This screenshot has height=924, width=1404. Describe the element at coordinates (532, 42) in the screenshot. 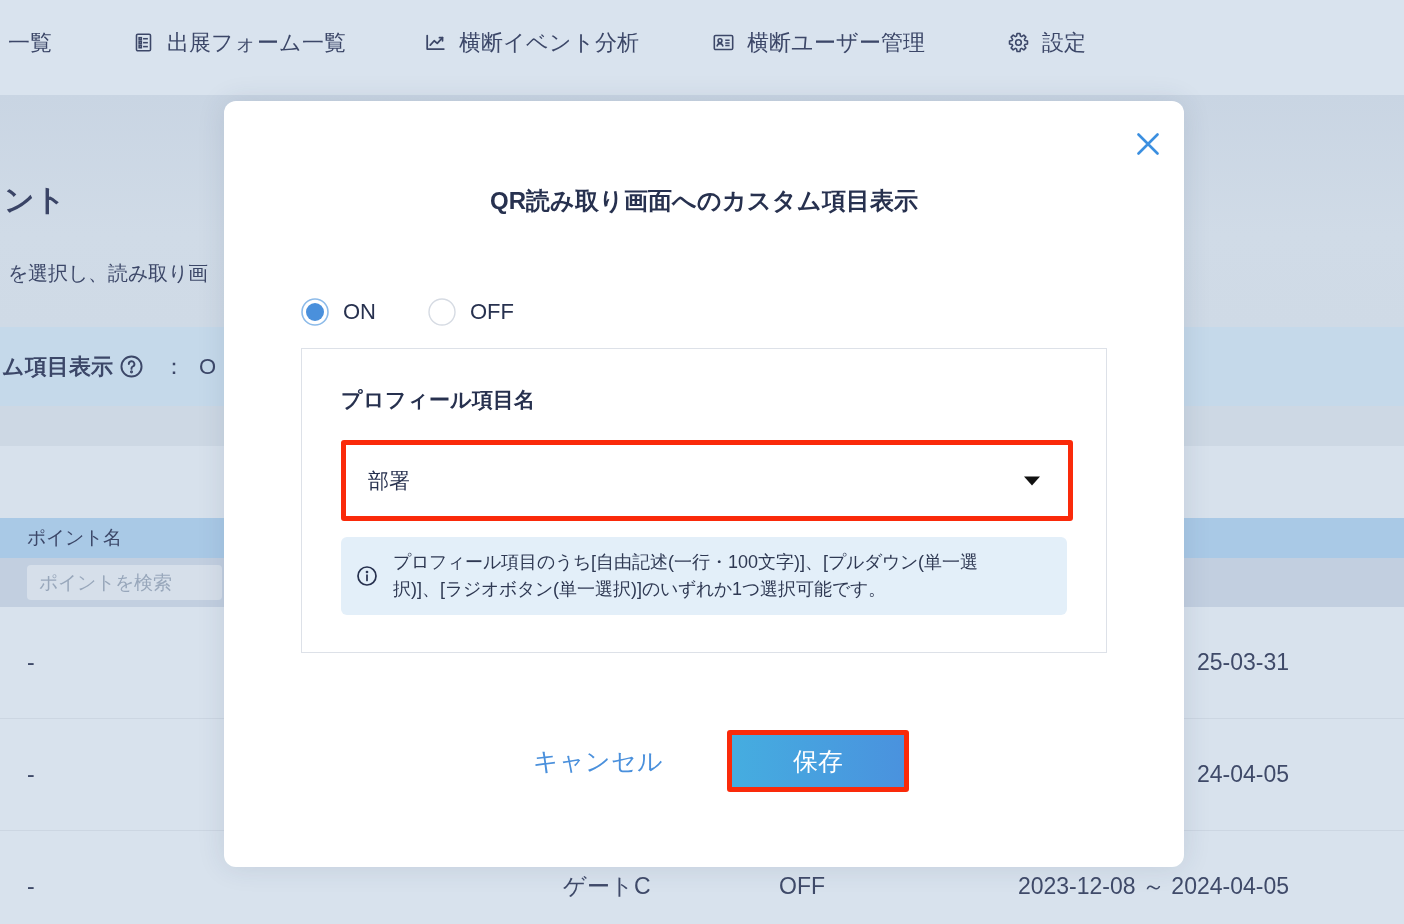

I see `nav-link: 横断イベント分析` at that location.